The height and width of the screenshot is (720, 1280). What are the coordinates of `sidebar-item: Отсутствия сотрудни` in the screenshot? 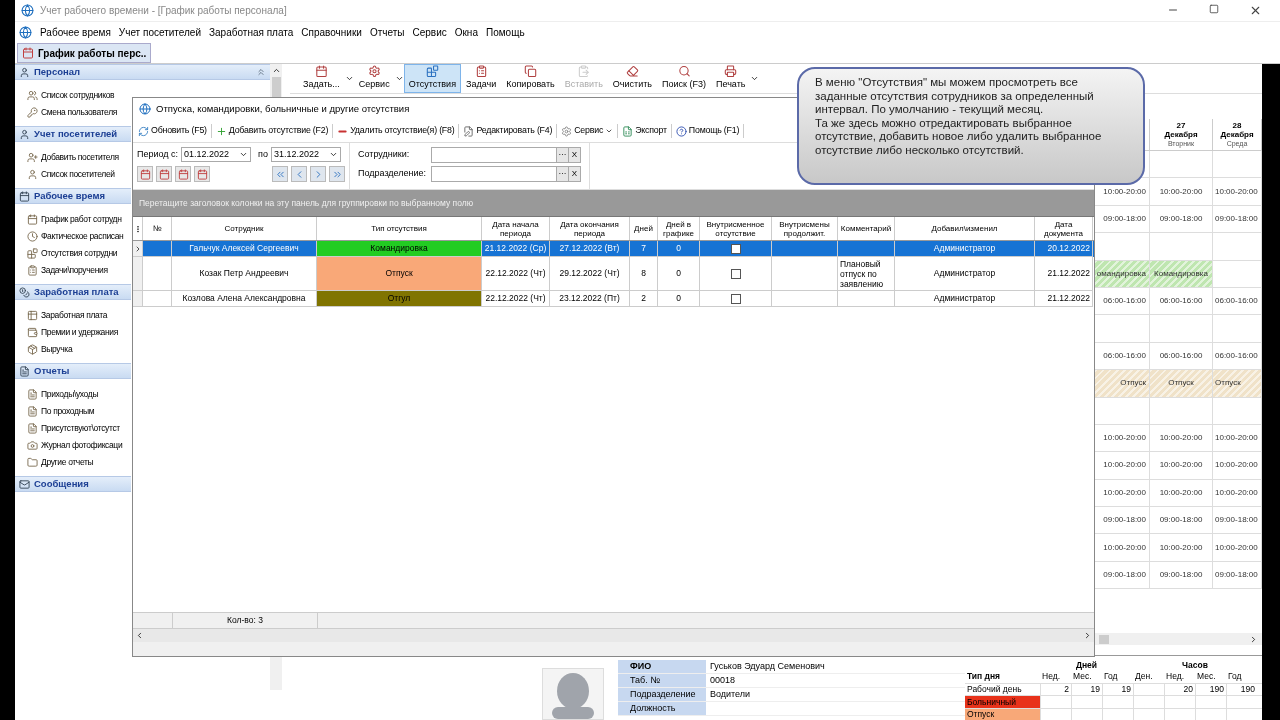 It's located at (72, 253).